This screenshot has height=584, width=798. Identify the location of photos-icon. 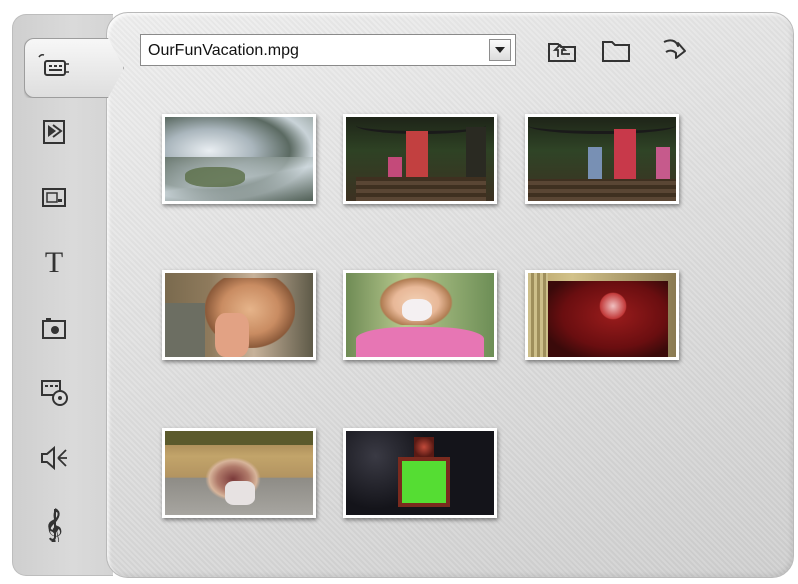
(54, 197).